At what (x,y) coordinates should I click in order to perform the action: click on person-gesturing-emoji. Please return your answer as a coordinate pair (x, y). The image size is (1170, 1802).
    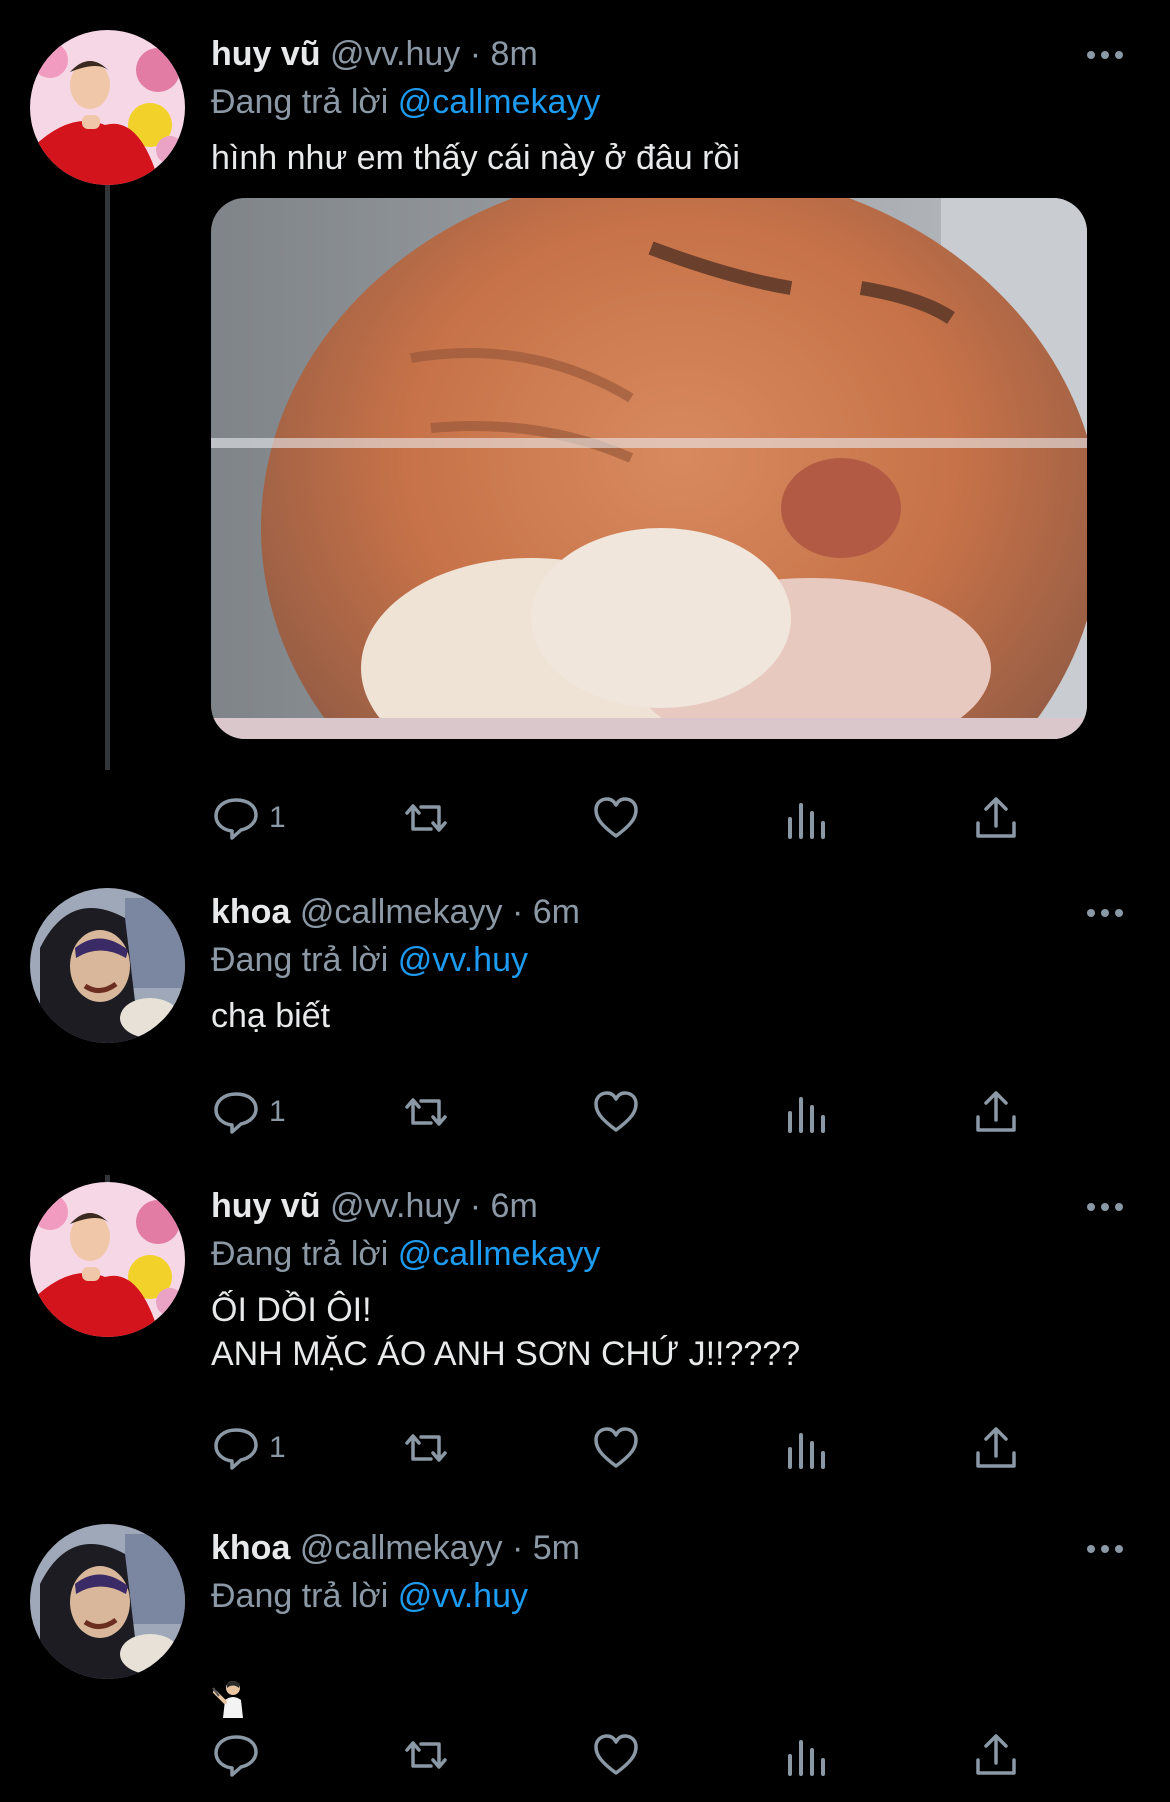
    Looking at the image, I should click on (227, 1699).